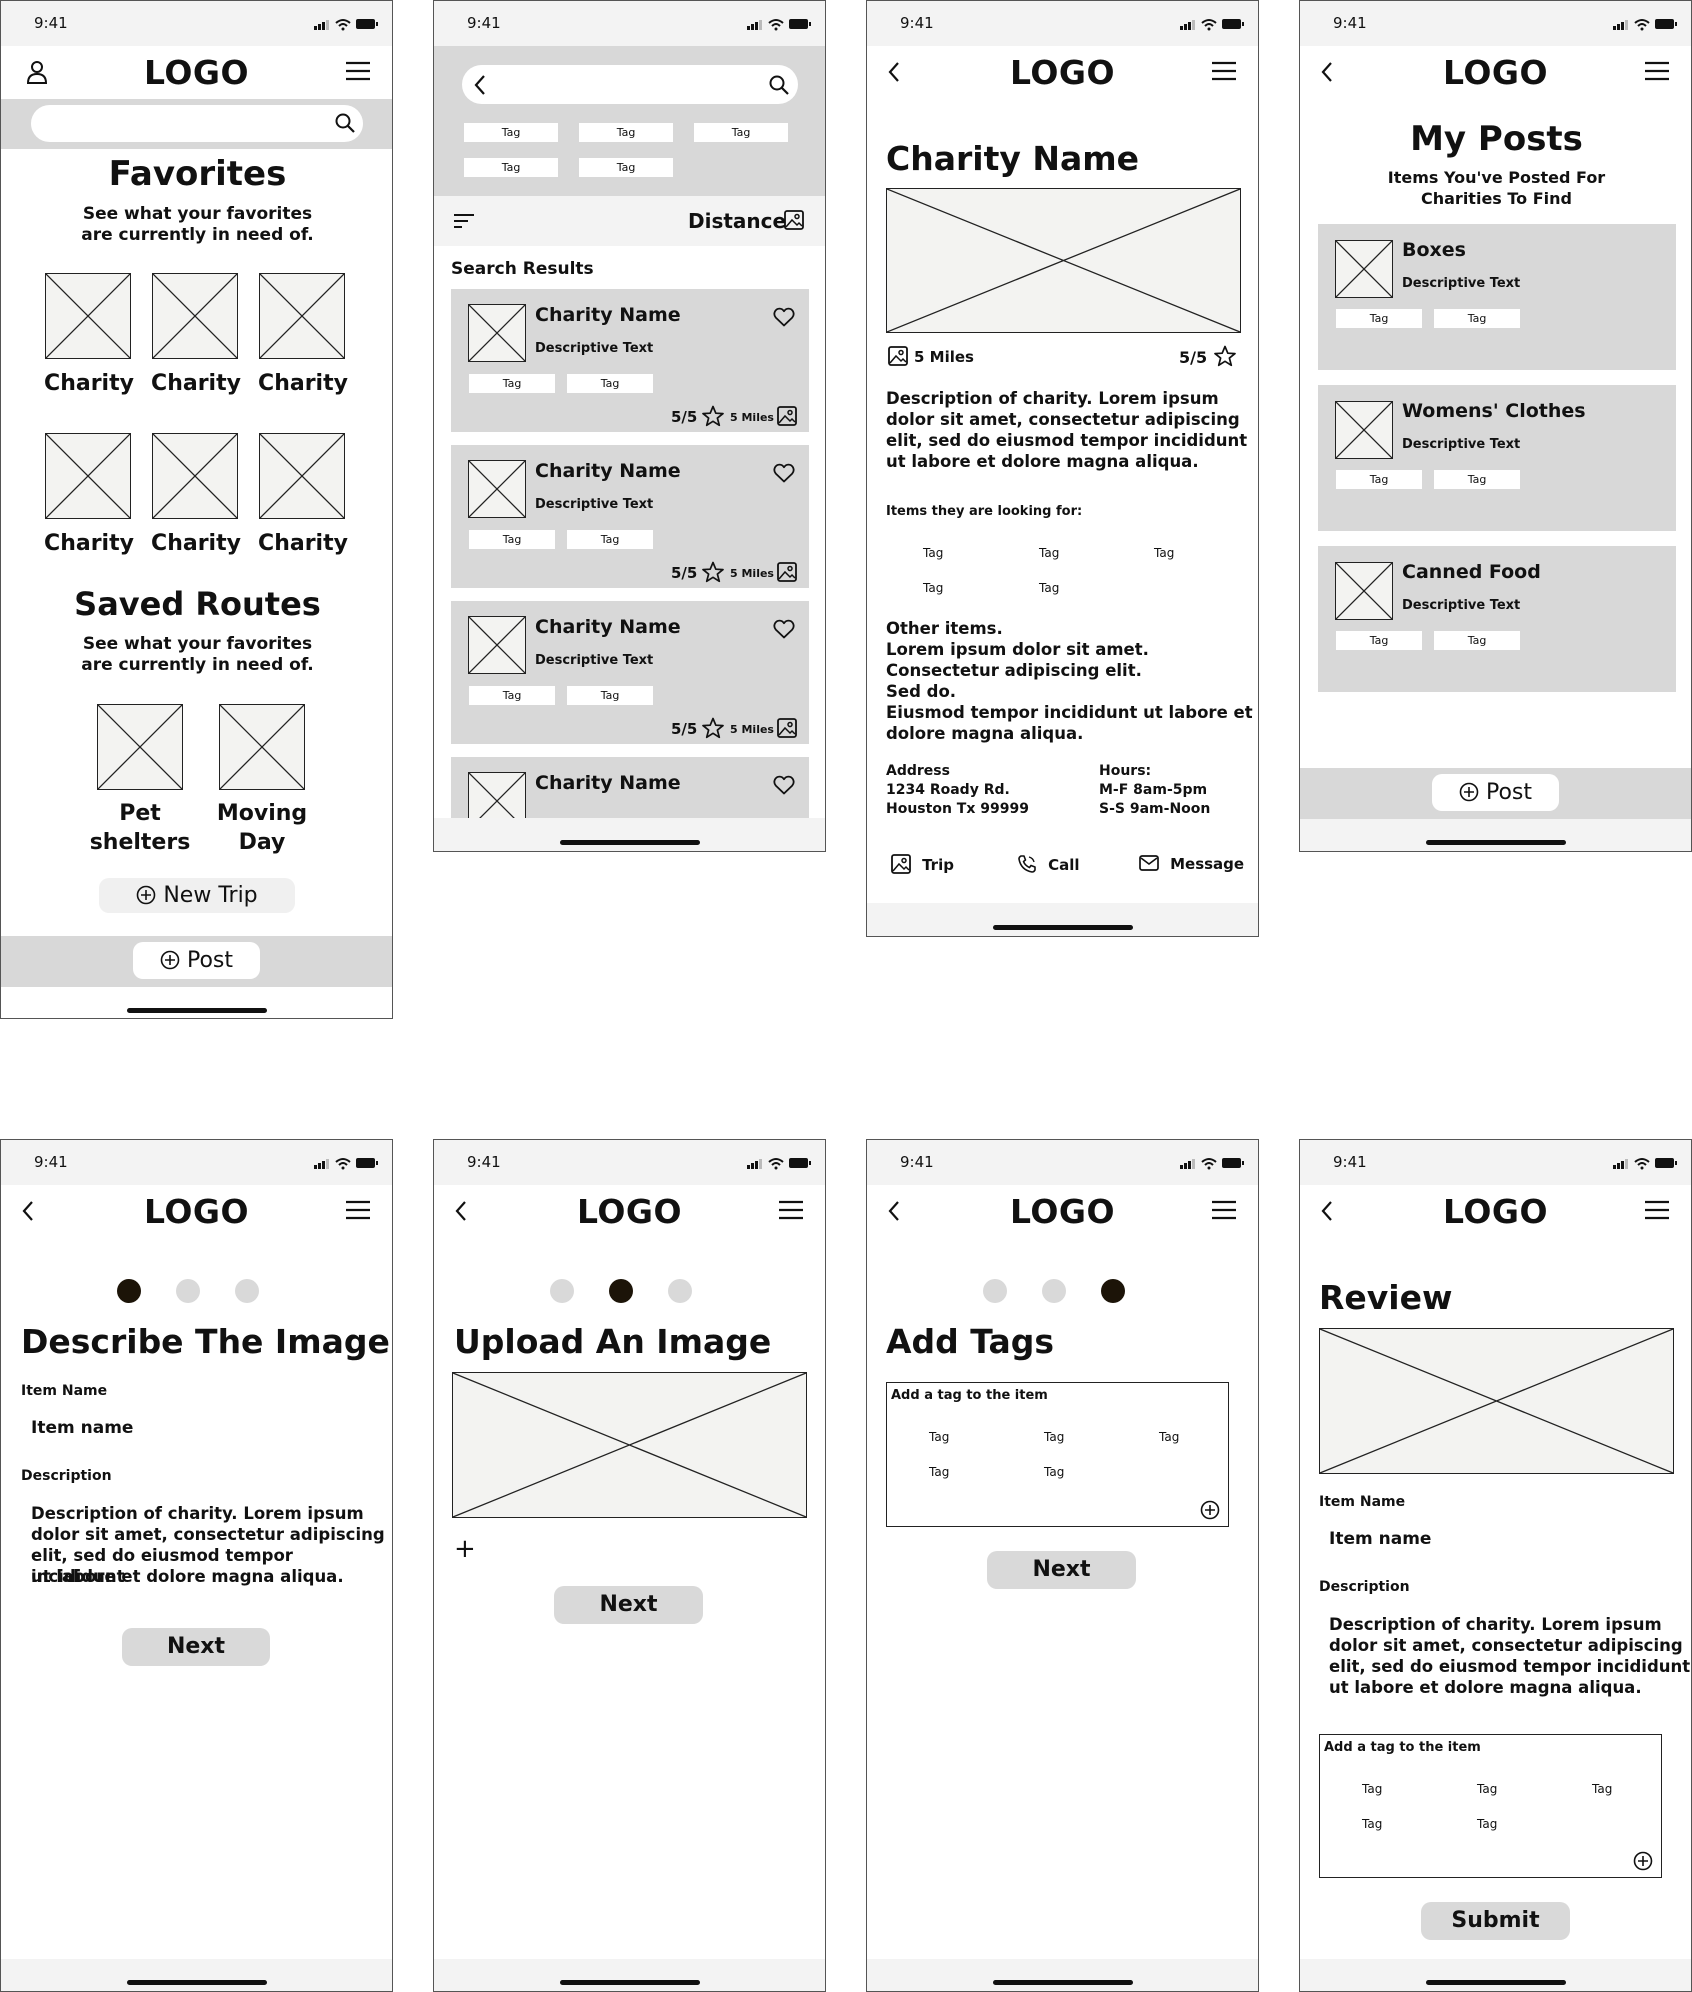  What do you see at coordinates (944, 357) in the screenshot?
I see `charity-distance: 5 Miles` at bounding box center [944, 357].